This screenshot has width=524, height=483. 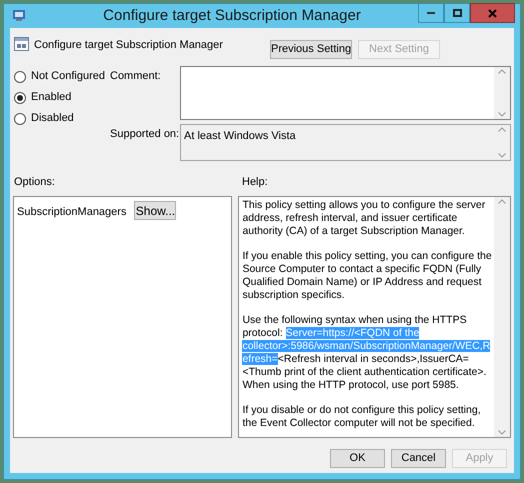 I want to click on app-icon, so click(x=19, y=15).